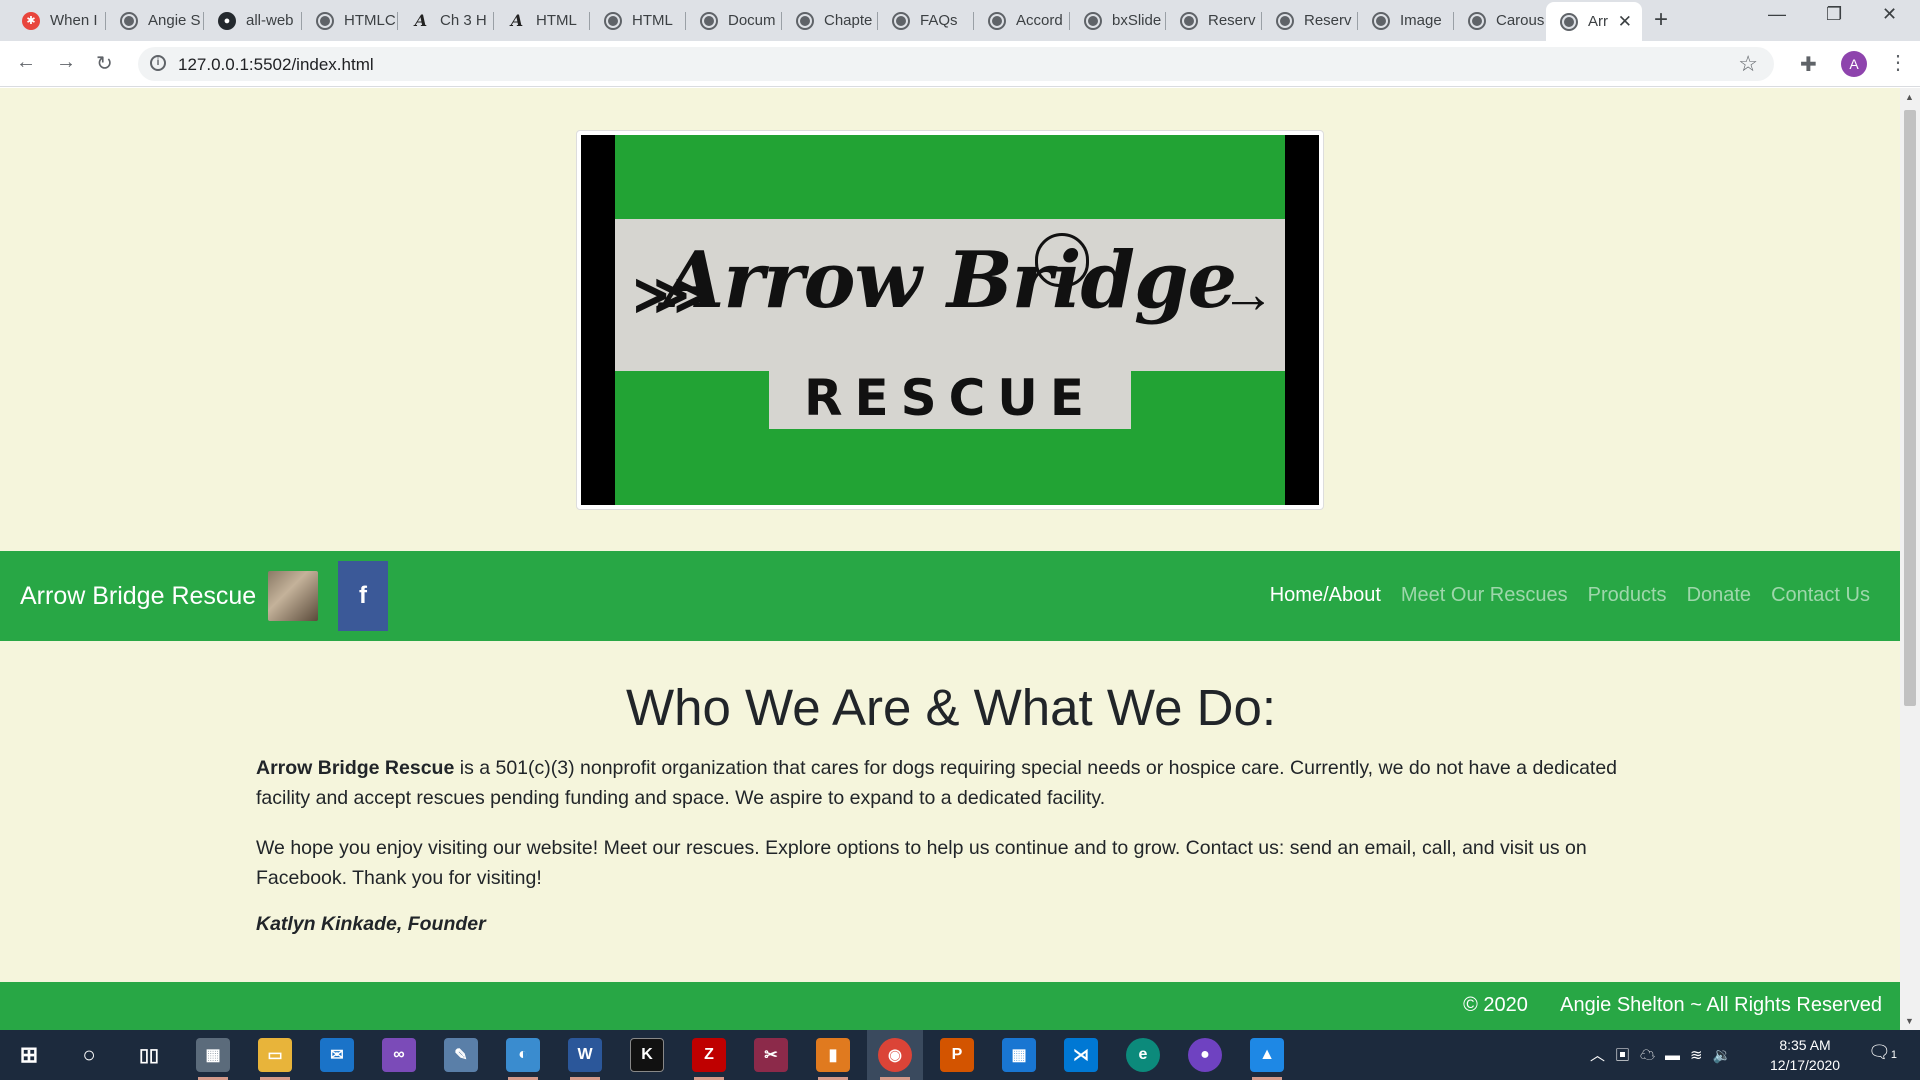 The image size is (1920, 1080). Describe the element at coordinates (950, 280) in the screenshot. I see `logo-script-text: Arrow Bridge` at that location.